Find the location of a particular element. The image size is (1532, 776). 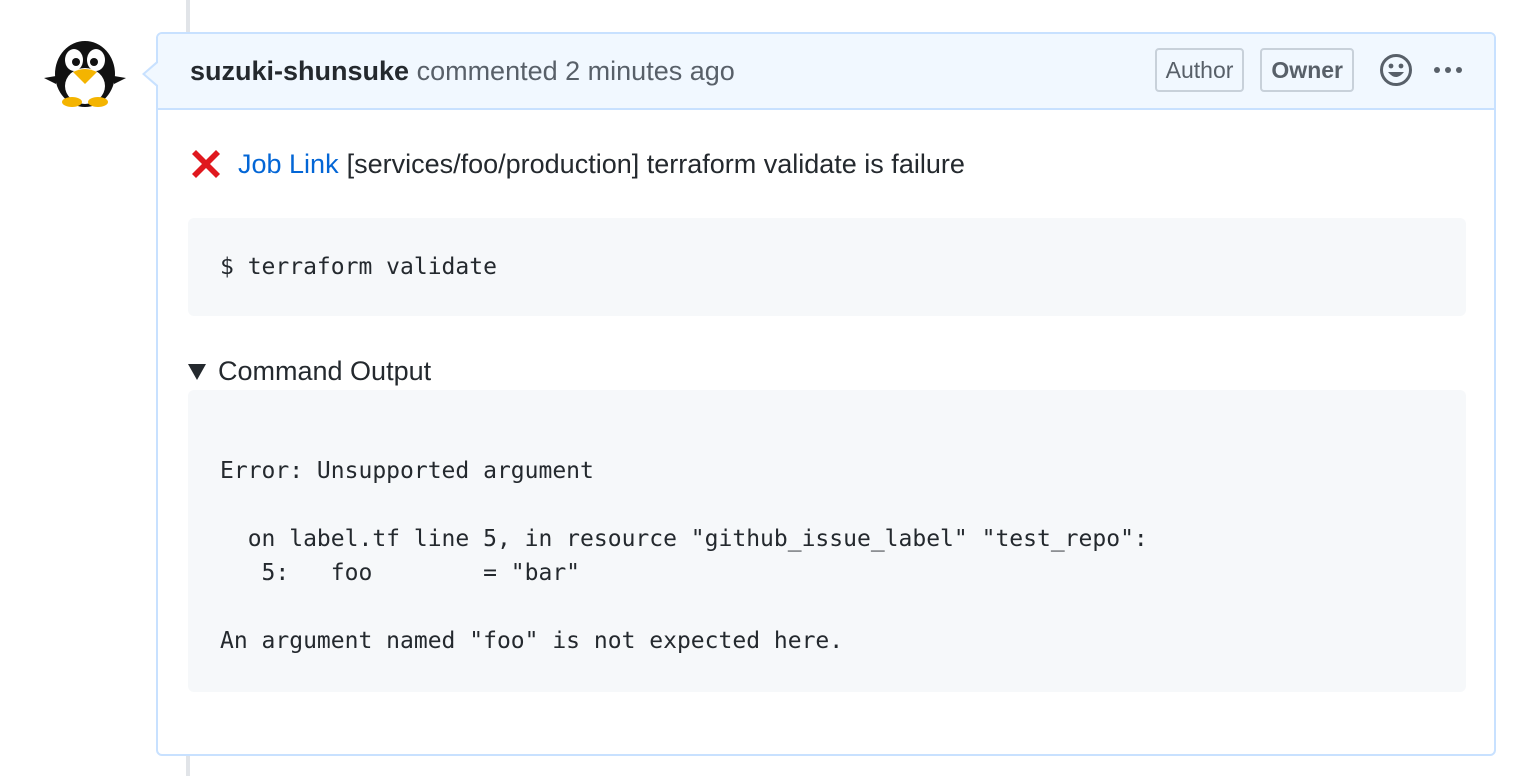

command-output-toggle: Command Output is located at coordinates (309, 371).